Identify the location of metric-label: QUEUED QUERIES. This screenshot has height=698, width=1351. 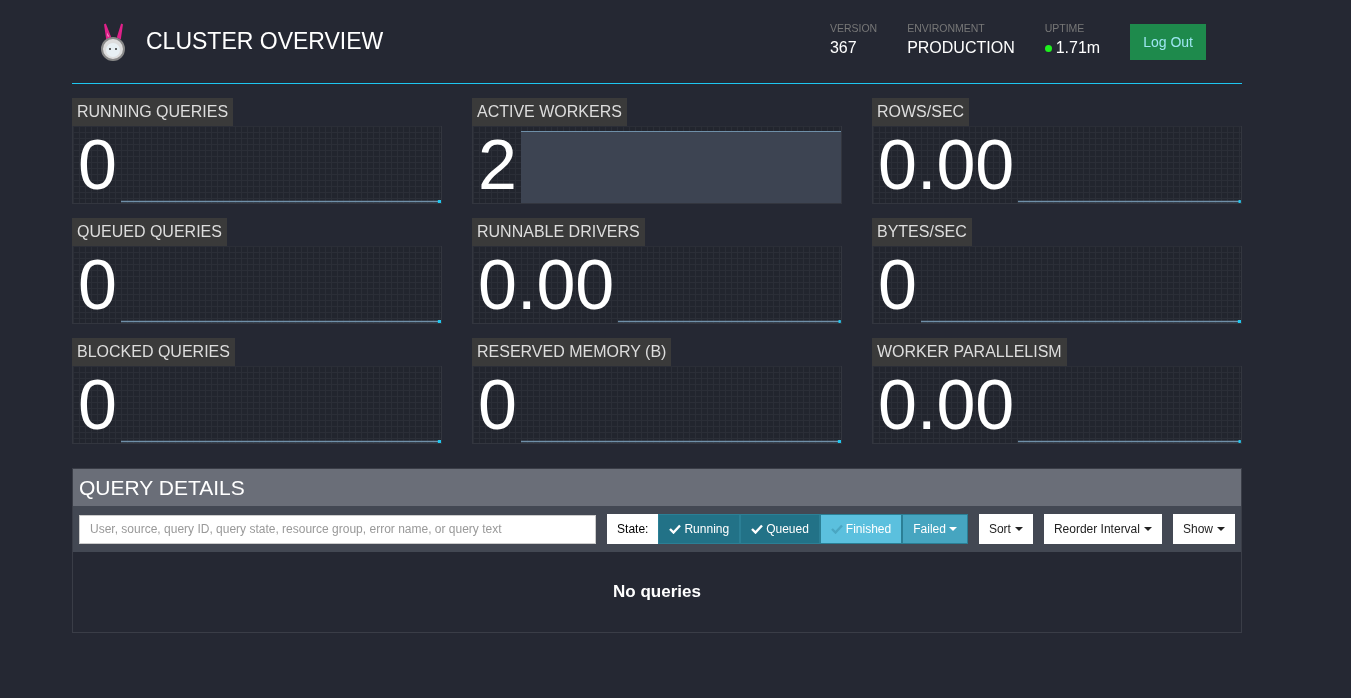
(149, 232).